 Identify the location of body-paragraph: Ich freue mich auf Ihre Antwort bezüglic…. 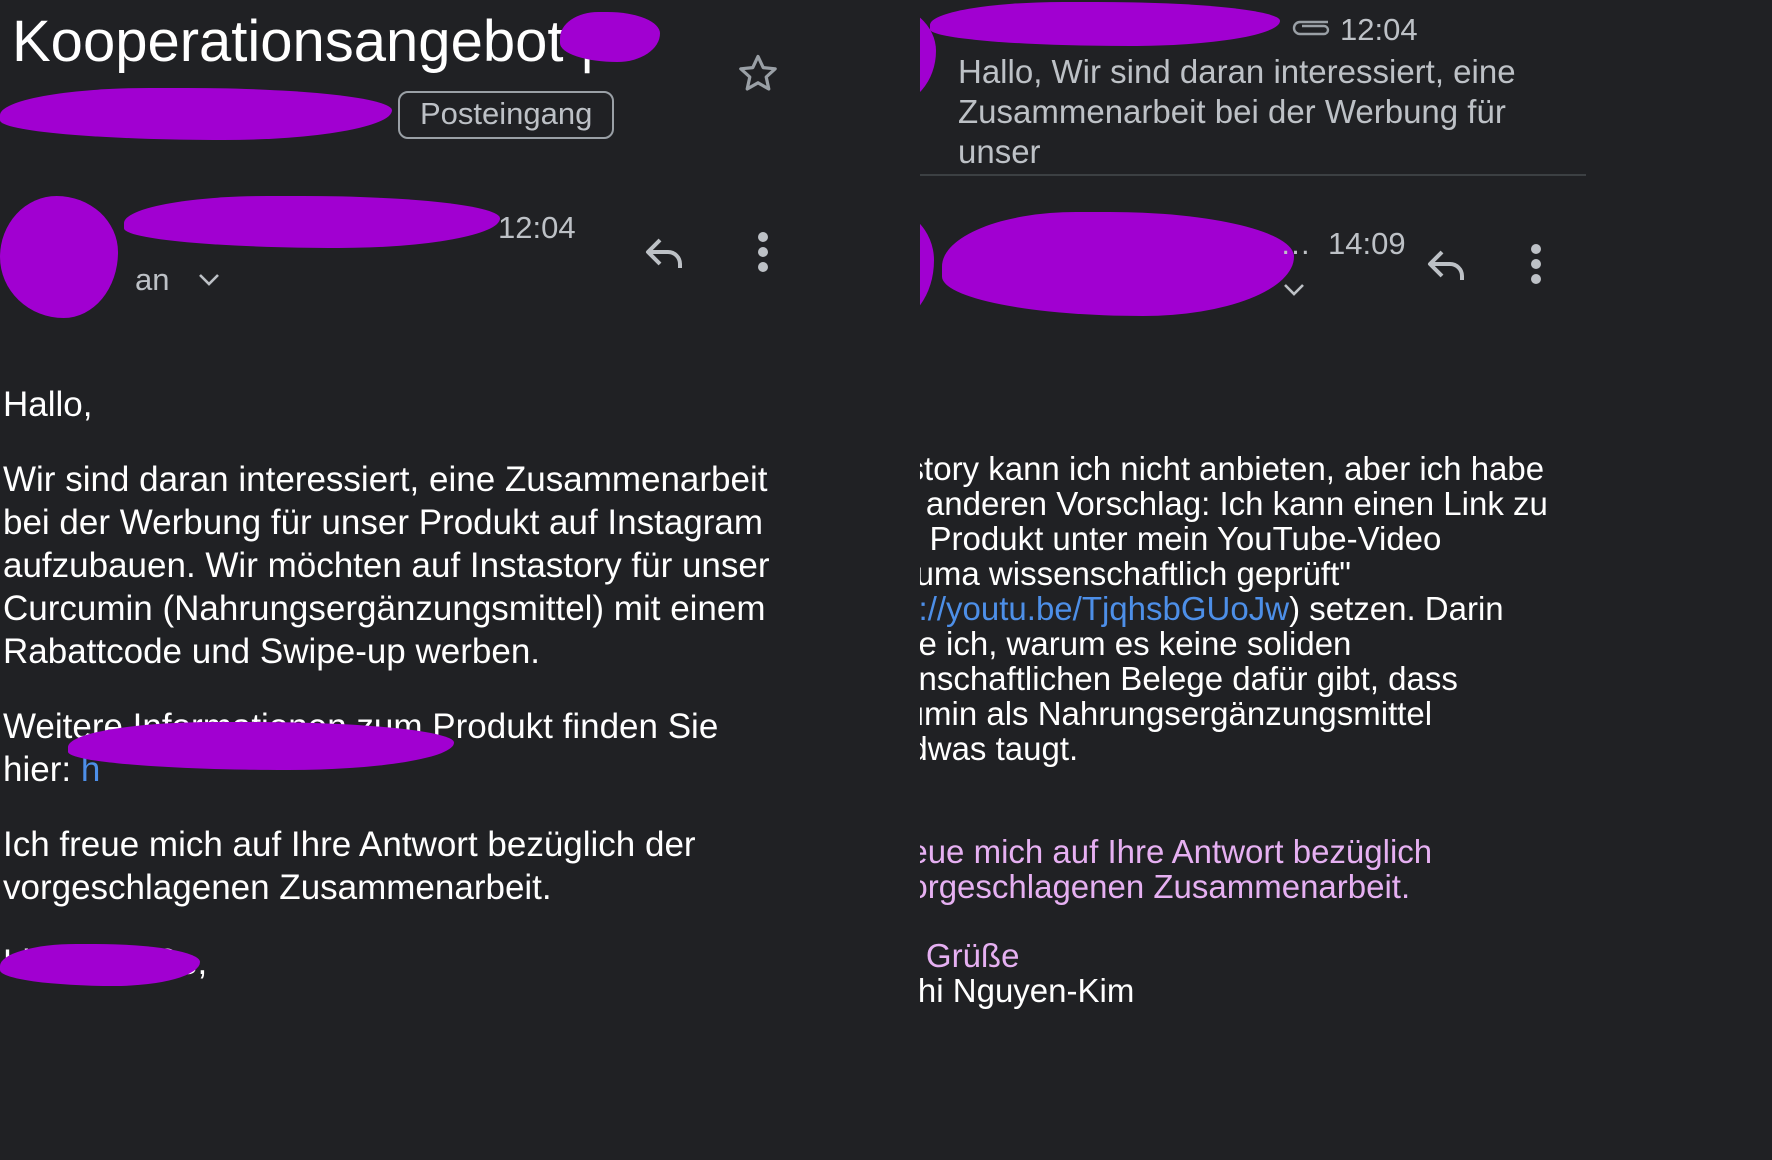
(349, 866).